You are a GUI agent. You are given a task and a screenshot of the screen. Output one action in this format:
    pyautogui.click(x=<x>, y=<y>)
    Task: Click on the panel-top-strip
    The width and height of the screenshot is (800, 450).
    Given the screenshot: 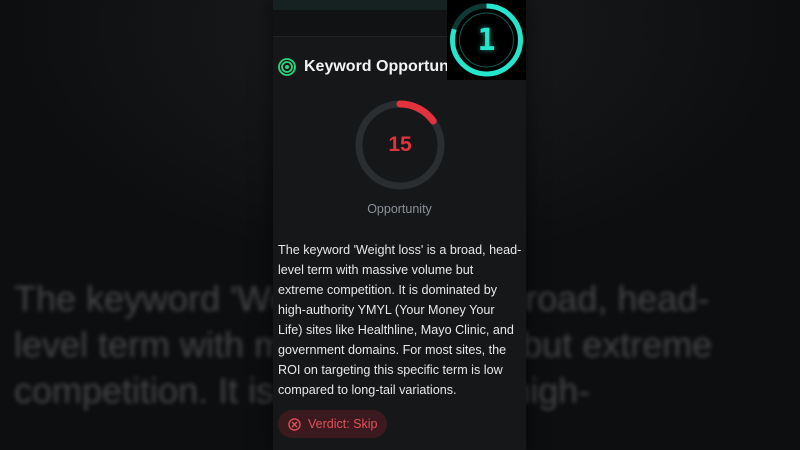 What is the action you would take?
    pyautogui.click(x=363, y=5)
    